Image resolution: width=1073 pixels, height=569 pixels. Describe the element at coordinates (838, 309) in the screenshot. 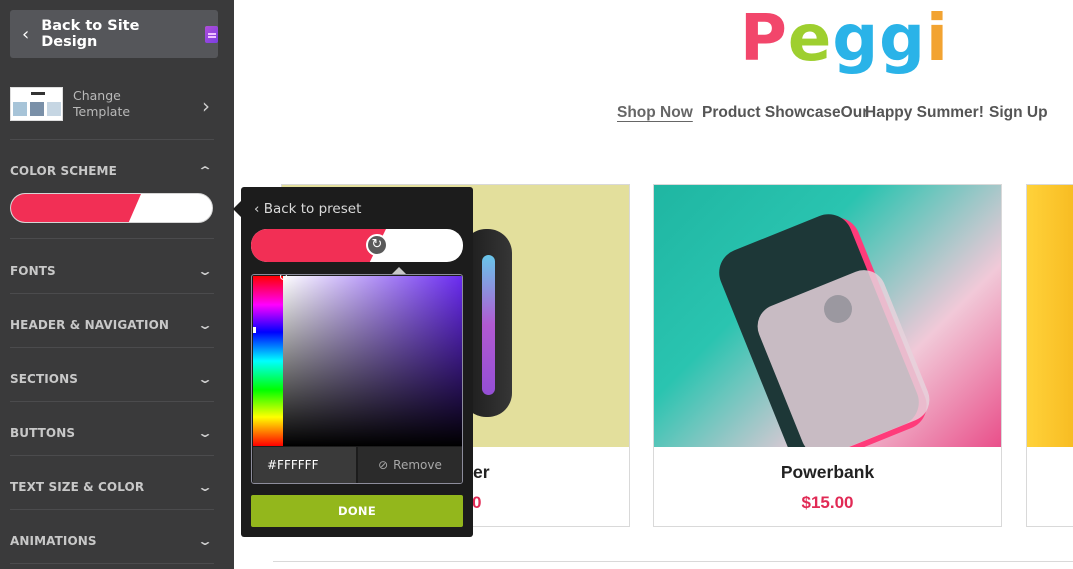

I see `apple-logo-icon` at that location.